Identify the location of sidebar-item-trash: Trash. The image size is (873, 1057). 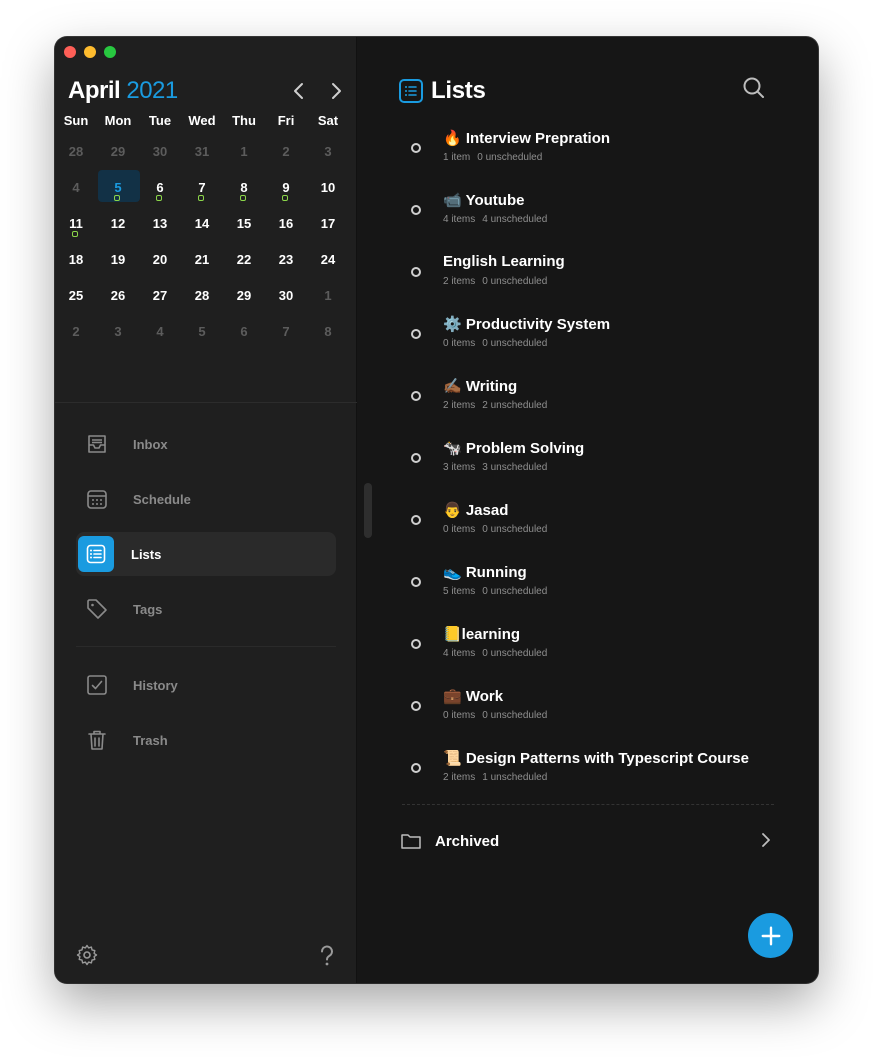
(206, 740).